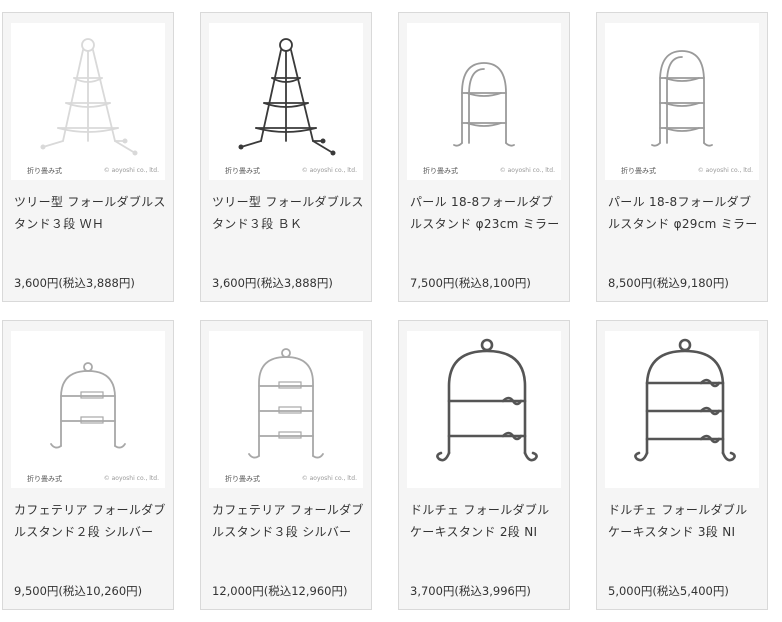  What do you see at coordinates (685, 521) in the screenshot?
I see `product-name: ドルチェ フォールダブル ケーキスタンド 3段 NI` at bounding box center [685, 521].